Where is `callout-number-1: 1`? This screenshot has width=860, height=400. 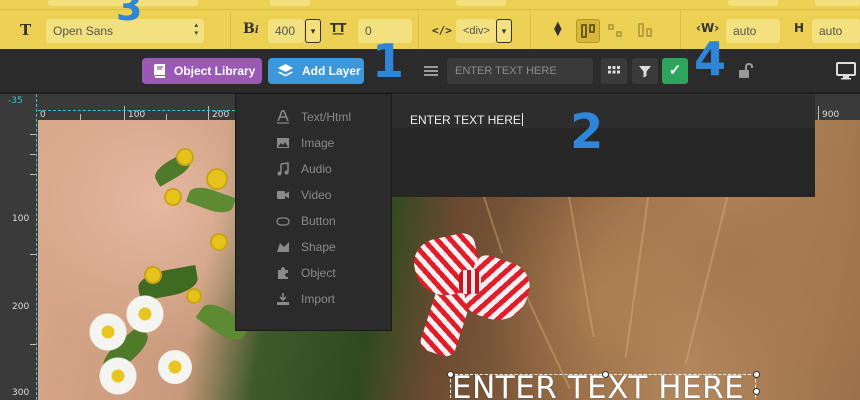
callout-number-1: 1 is located at coordinates (388, 61).